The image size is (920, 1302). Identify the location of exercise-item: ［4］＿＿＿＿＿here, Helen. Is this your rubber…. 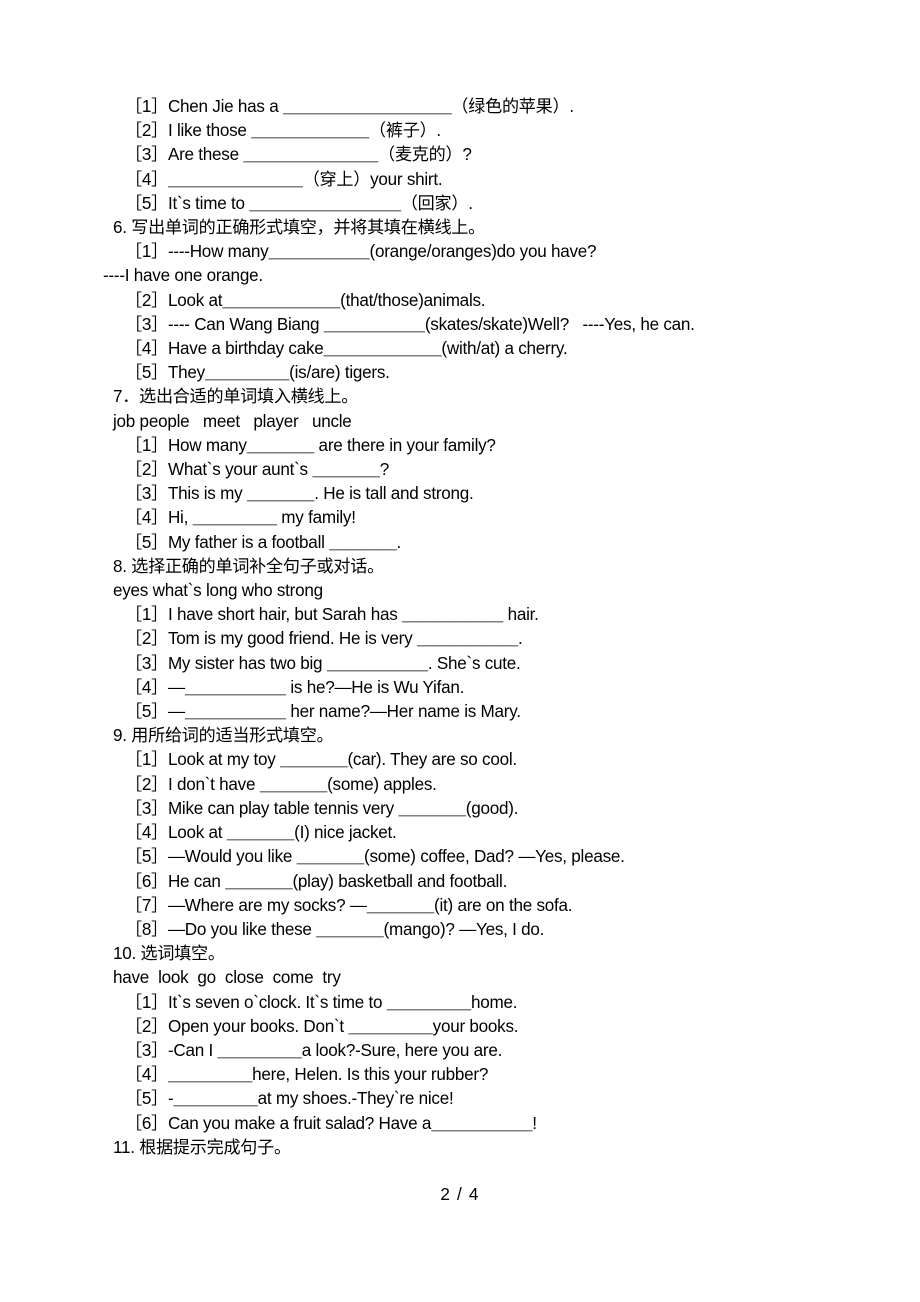
(307, 1075).